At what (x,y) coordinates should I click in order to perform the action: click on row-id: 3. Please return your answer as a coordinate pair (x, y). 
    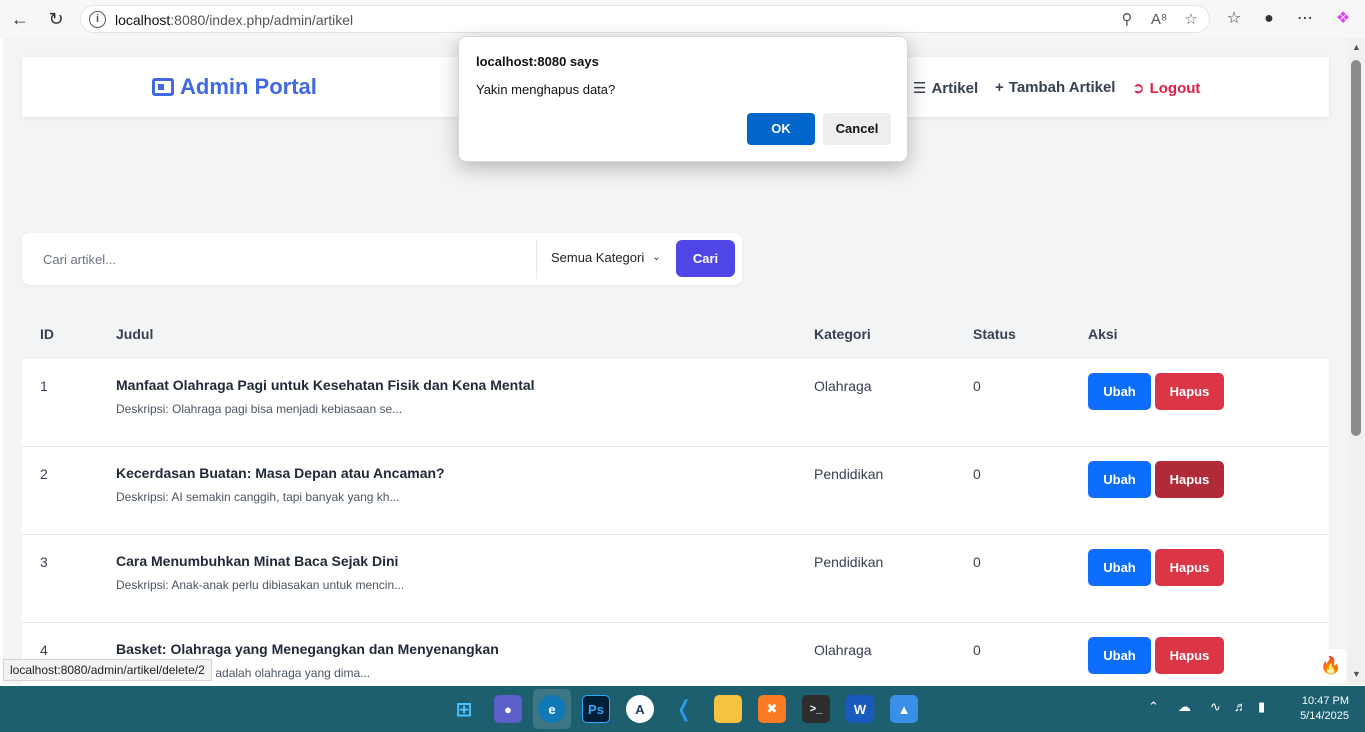
    Looking at the image, I should click on (44, 562).